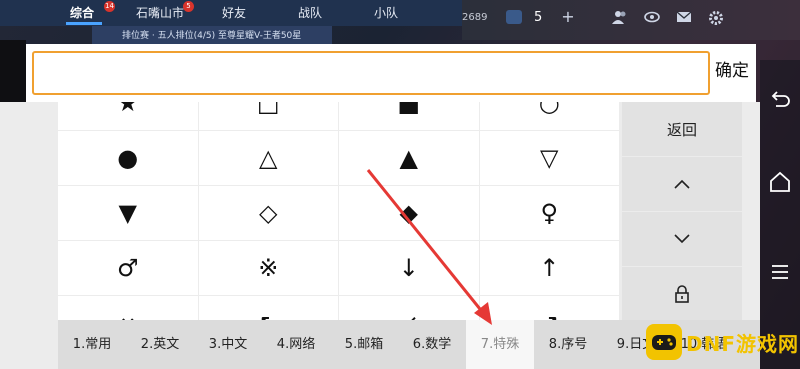  Describe the element at coordinates (549, 268) in the screenshot. I see `symbol-key-up-arrow: ↑` at that location.